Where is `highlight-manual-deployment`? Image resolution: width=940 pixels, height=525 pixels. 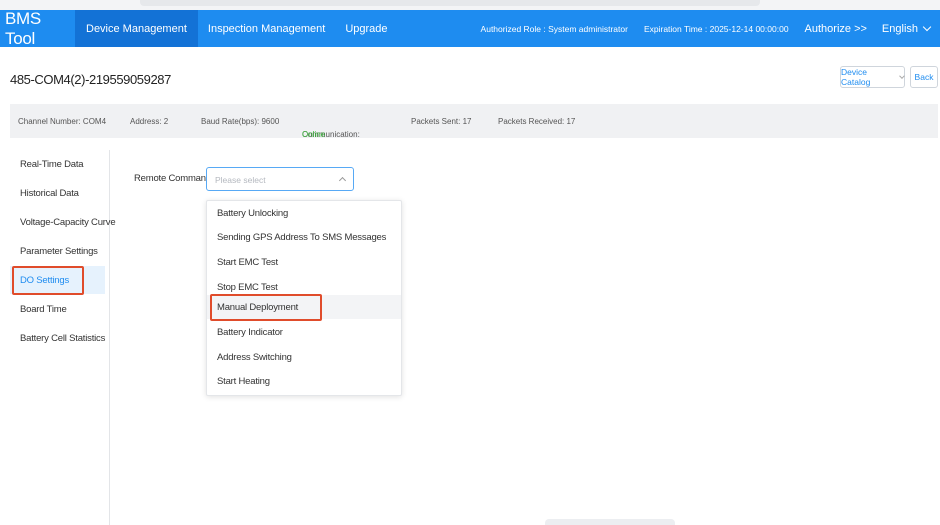
highlight-manual-deployment is located at coordinates (266, 307).